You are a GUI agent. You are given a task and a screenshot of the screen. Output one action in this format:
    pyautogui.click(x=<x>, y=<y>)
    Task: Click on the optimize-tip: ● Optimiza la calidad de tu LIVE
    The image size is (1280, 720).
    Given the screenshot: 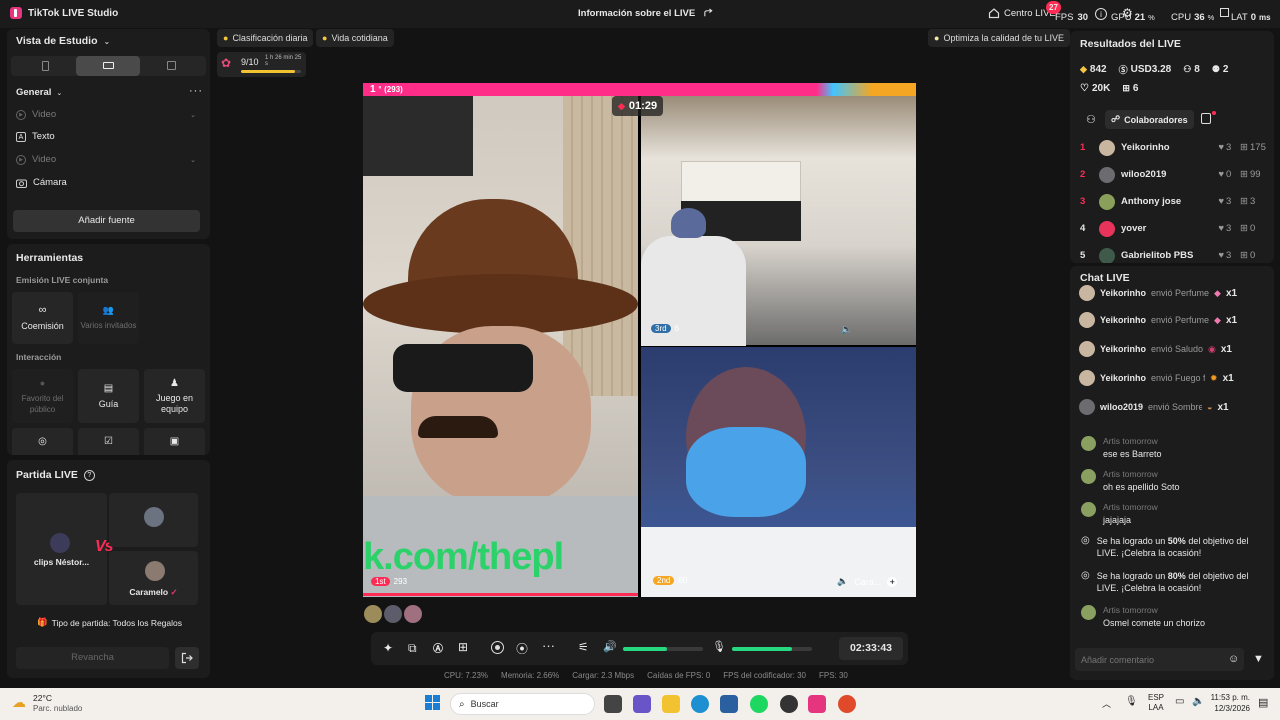 What is the action you would take?
    pyautogui.click(x=999, y=38)
    